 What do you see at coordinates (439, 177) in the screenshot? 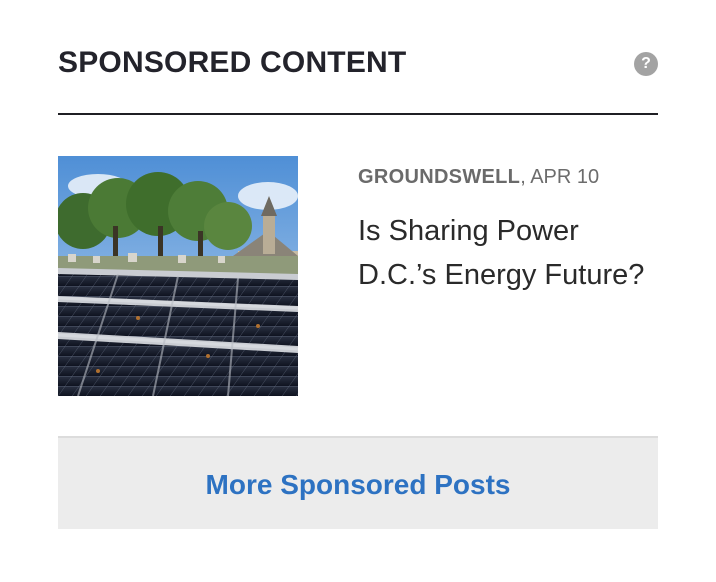
I see `story-source: GROUNDSWELL` at bounding box center [439, 177].